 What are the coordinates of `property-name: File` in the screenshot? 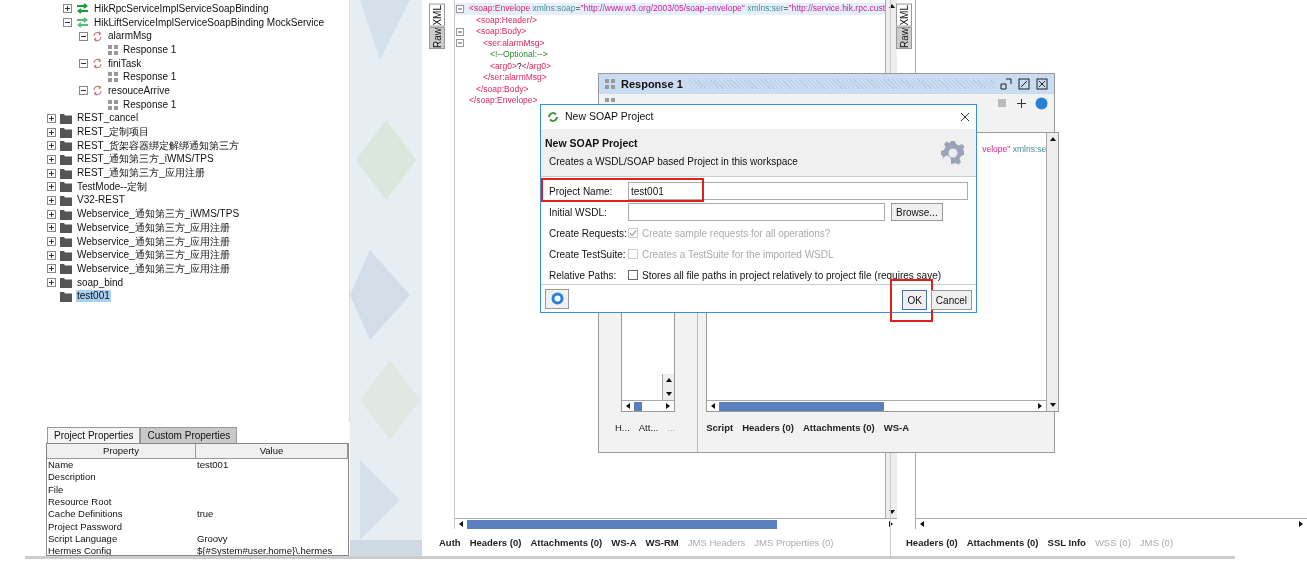 It's located at (56, 489).